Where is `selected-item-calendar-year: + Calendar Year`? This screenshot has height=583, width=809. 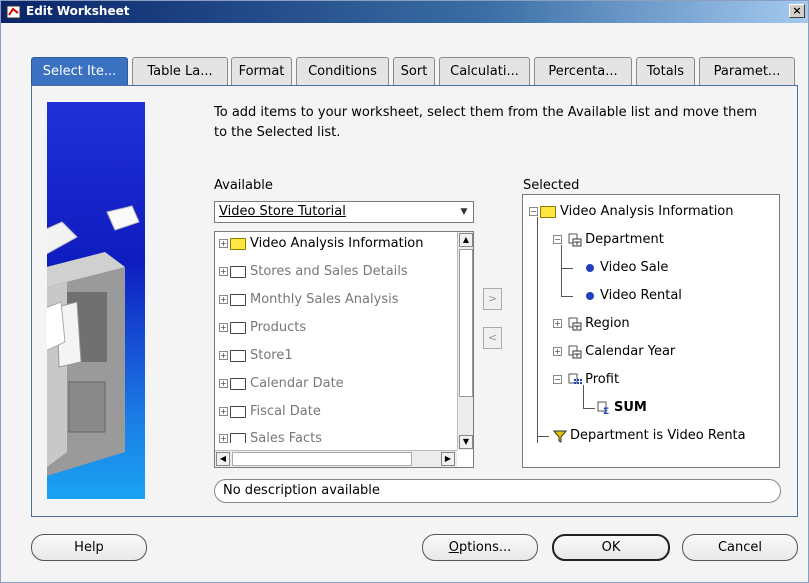
selected-item-calendar-year: + Calendar Year is located at coordinates (614, 352).